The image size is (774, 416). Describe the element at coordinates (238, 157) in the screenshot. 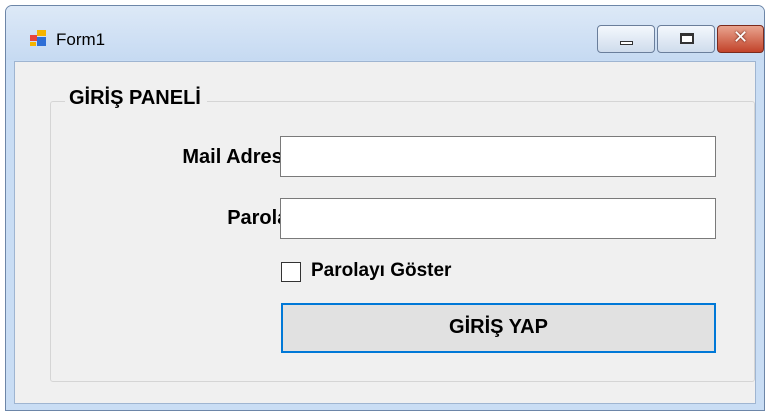

I see `mail-address-label: Mail Adresi:` at that location.